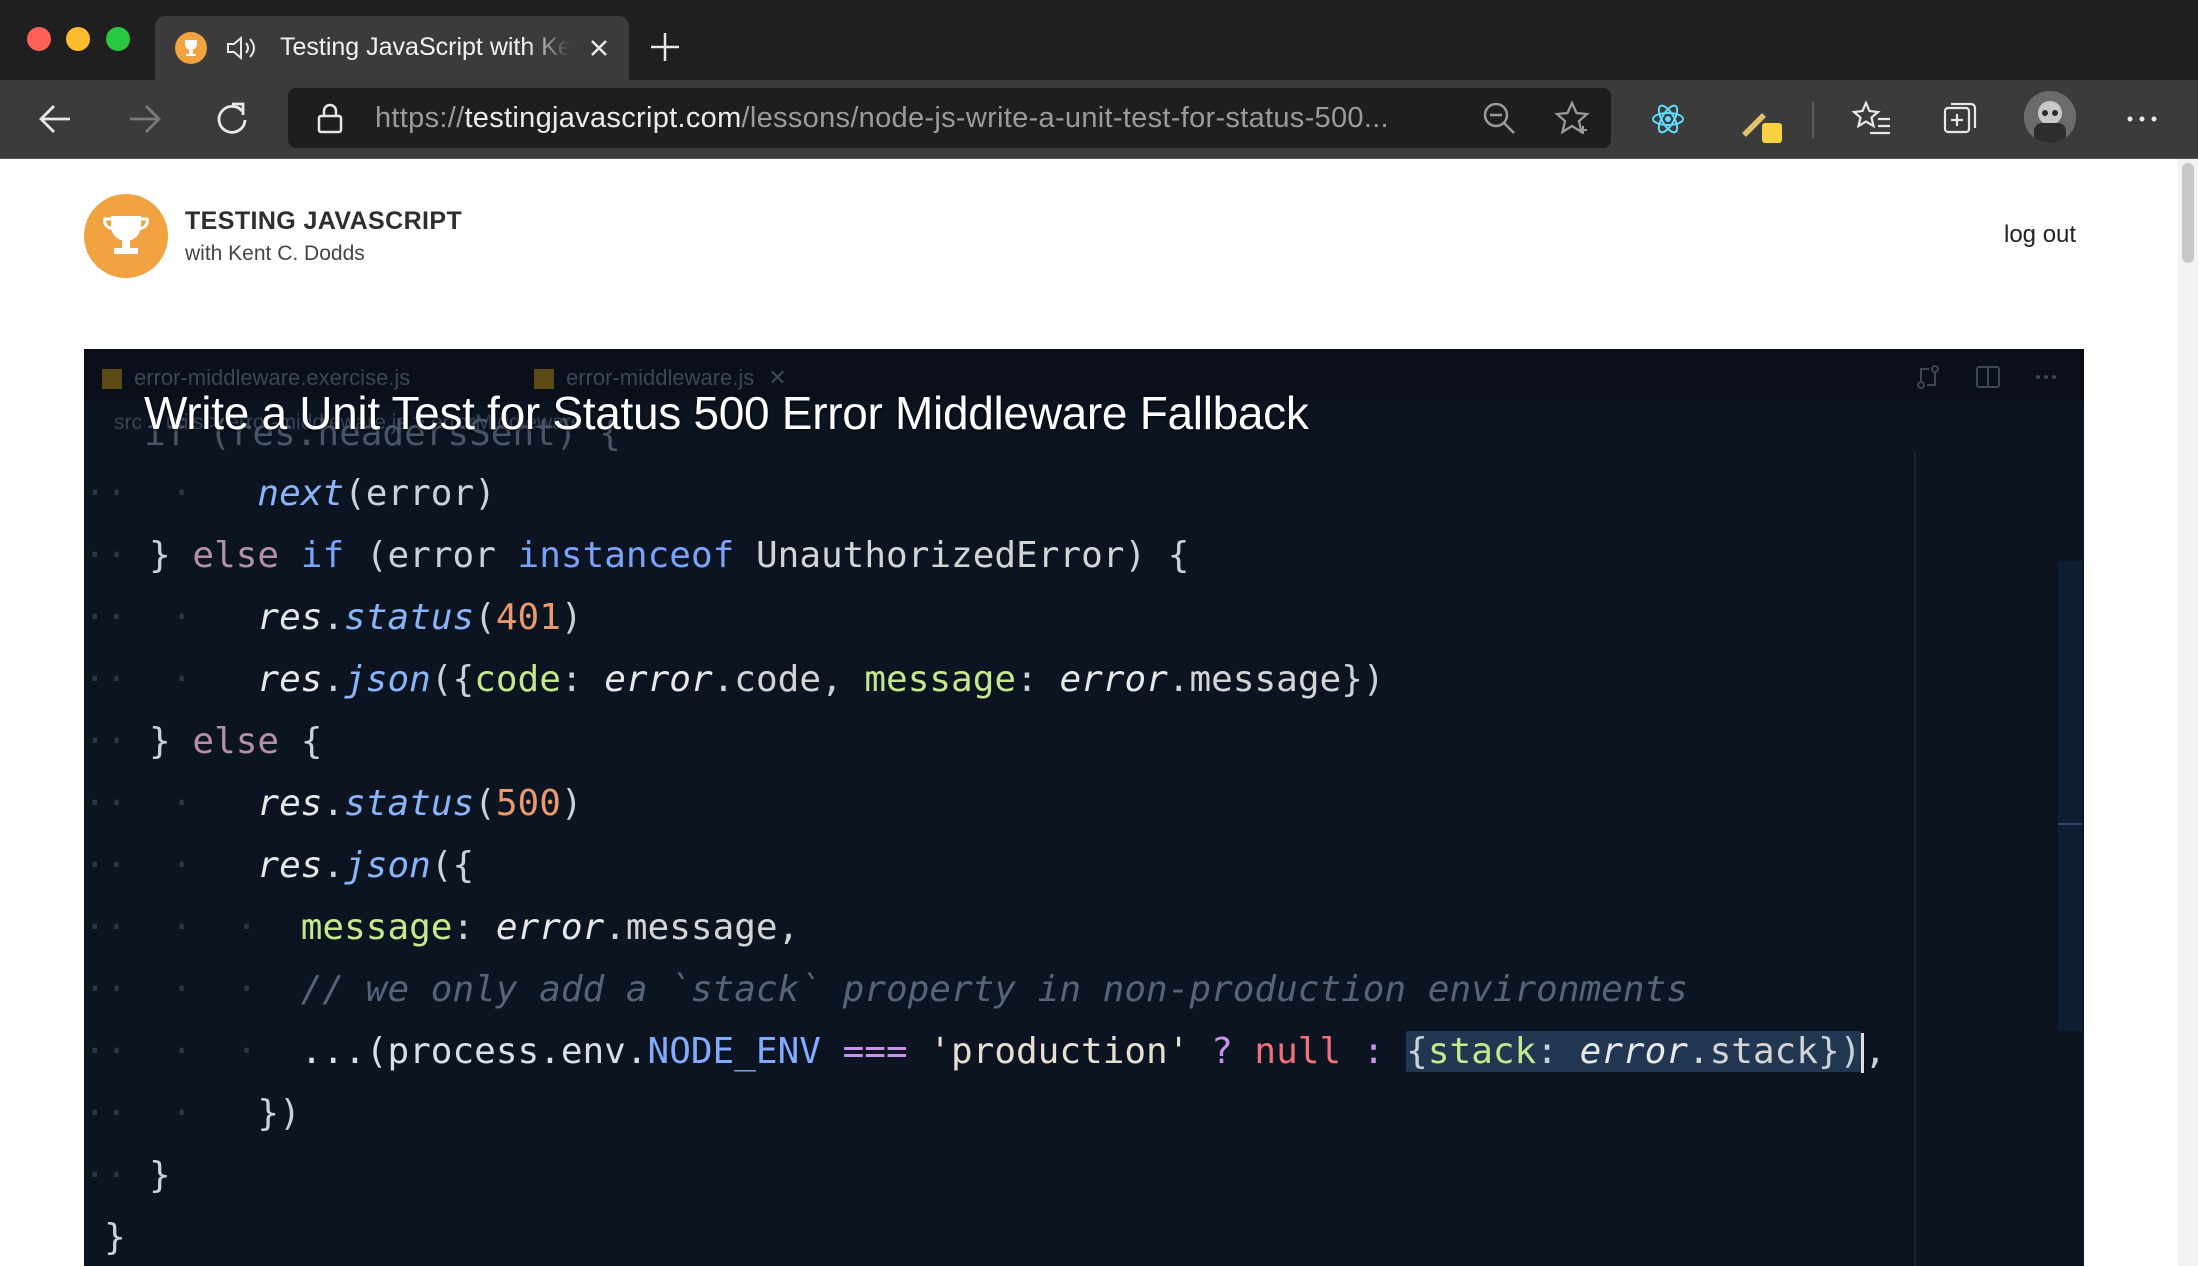 This screenshot has height=1266, width=2198. Describe the element at coordinates (118, 39) in the screenshot. I see `maximize-window-button` at that location.